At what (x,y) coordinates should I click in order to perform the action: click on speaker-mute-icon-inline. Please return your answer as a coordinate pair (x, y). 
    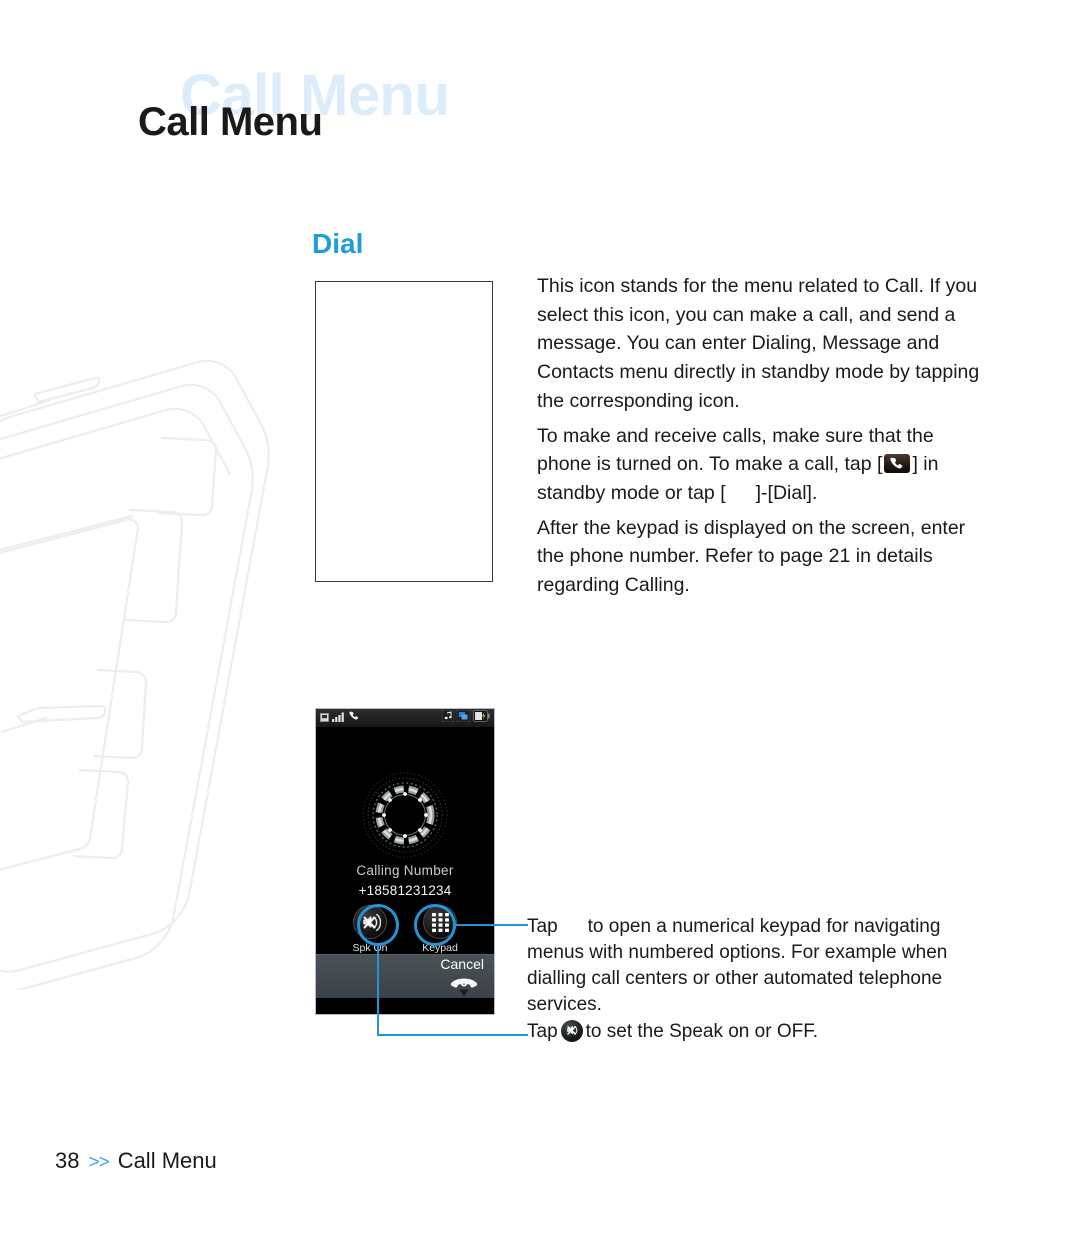
    Looking at the image, I should click on (571, 1031).